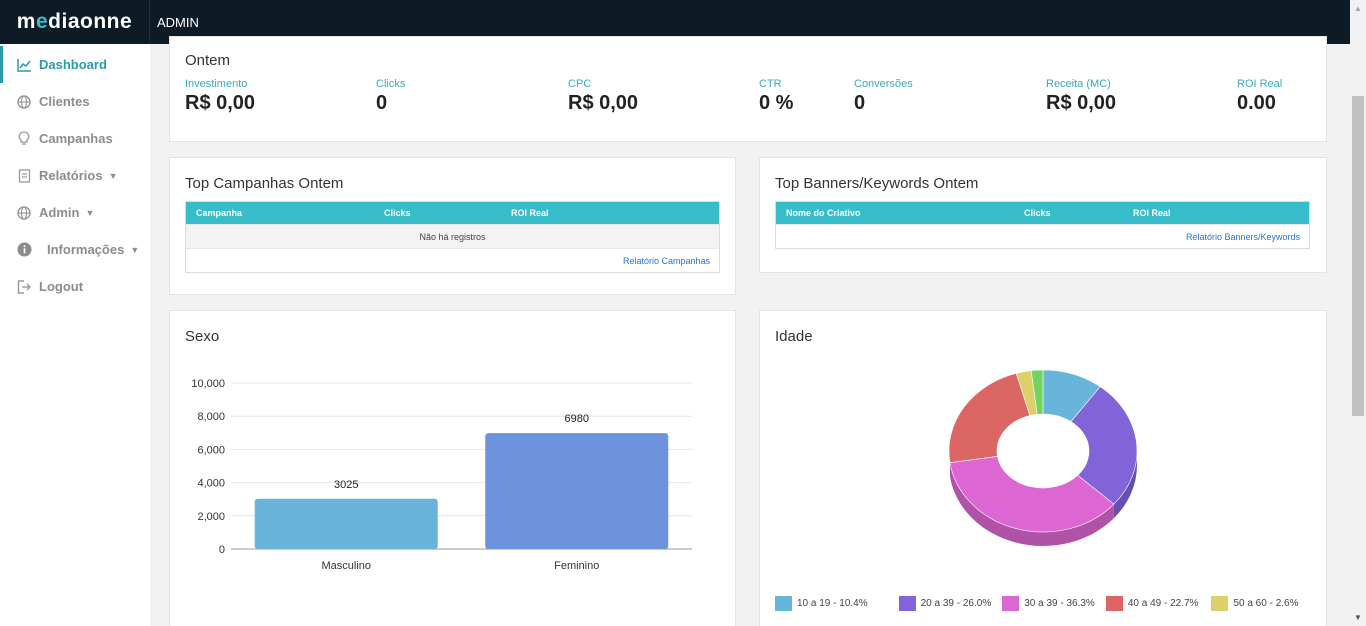 This screenshot has width=1366, height=626. What do you see at coordinates (1043, 457) in the screenshot?
I see `idade-donut-chart` at bounding box center [1043, 457].